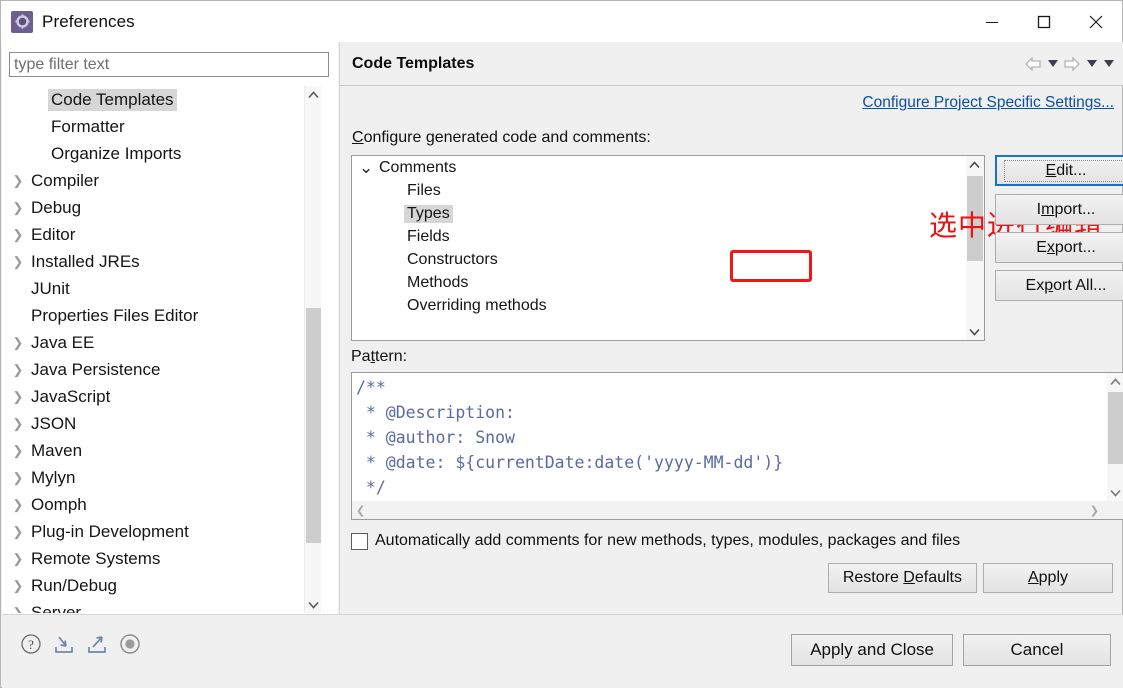 The image size is (1123, 688). What do you see at coordinates (152, 396) in the screenshot?
I see `sidebar-item-javascript: ❯ JavaScript` at bounding box center [152, 396].